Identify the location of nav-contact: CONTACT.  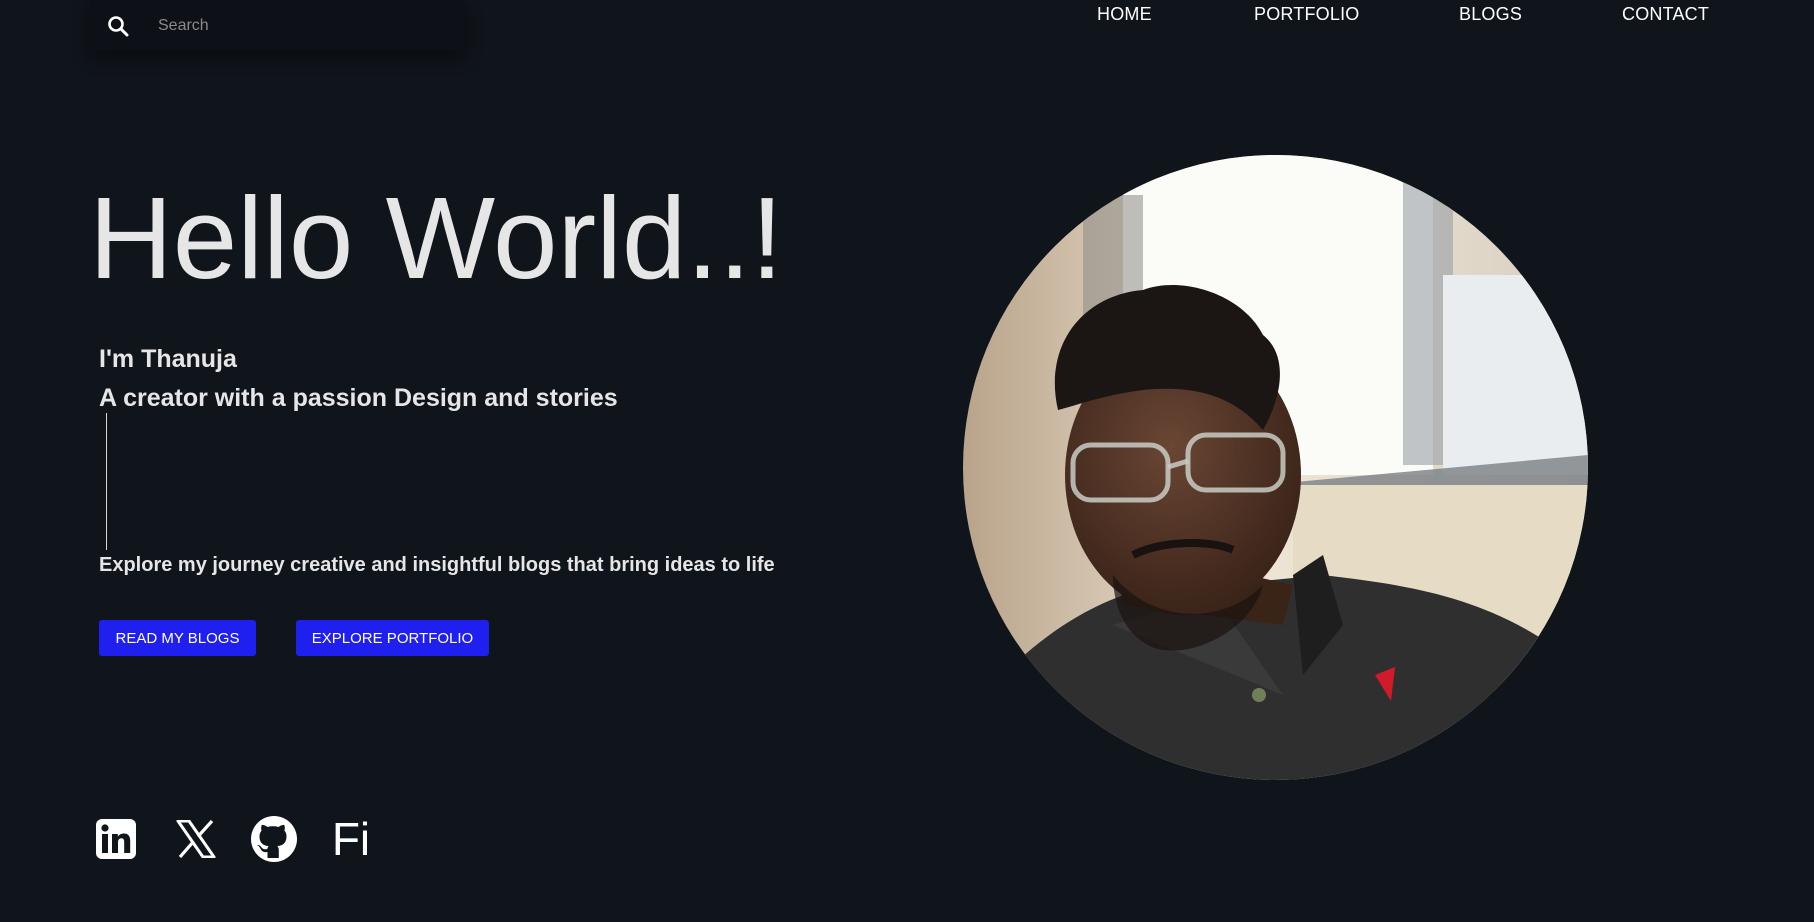
(1665, 14).